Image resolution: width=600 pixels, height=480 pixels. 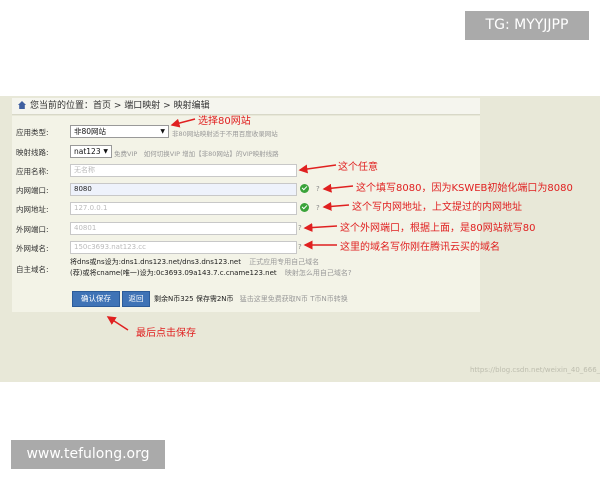 I want to click on arrow-to-save, so click(x=117, y=323).